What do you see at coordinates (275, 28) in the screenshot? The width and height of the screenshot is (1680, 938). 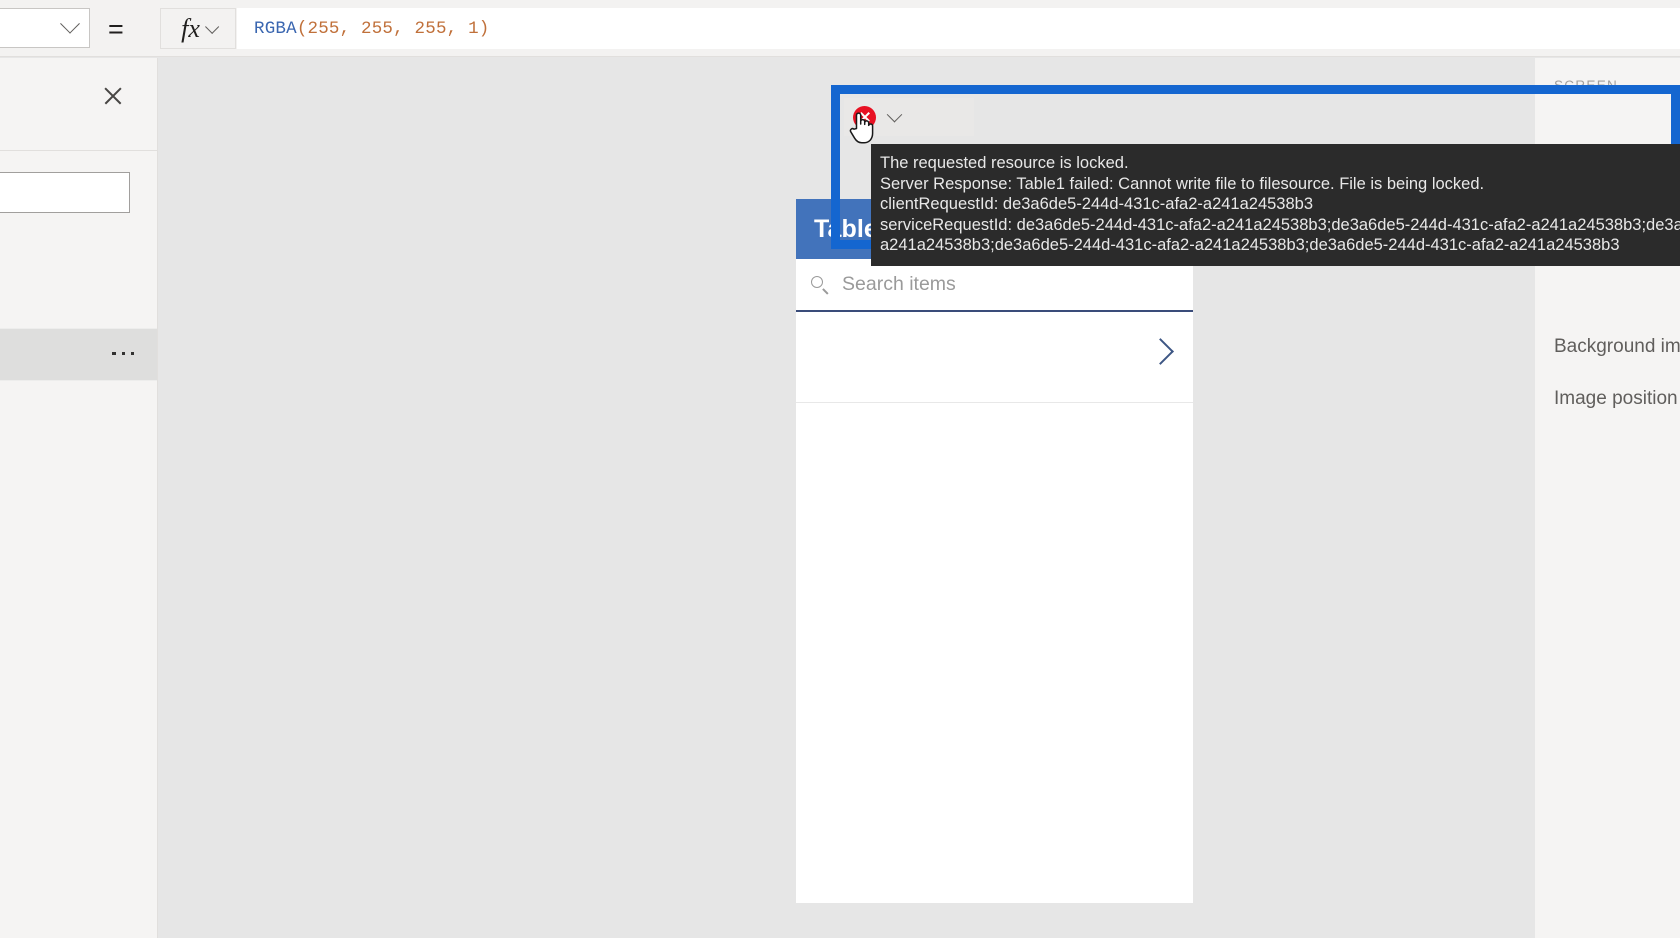 I see `formula-token-function: RGBA` at bounding box center [275, 28].